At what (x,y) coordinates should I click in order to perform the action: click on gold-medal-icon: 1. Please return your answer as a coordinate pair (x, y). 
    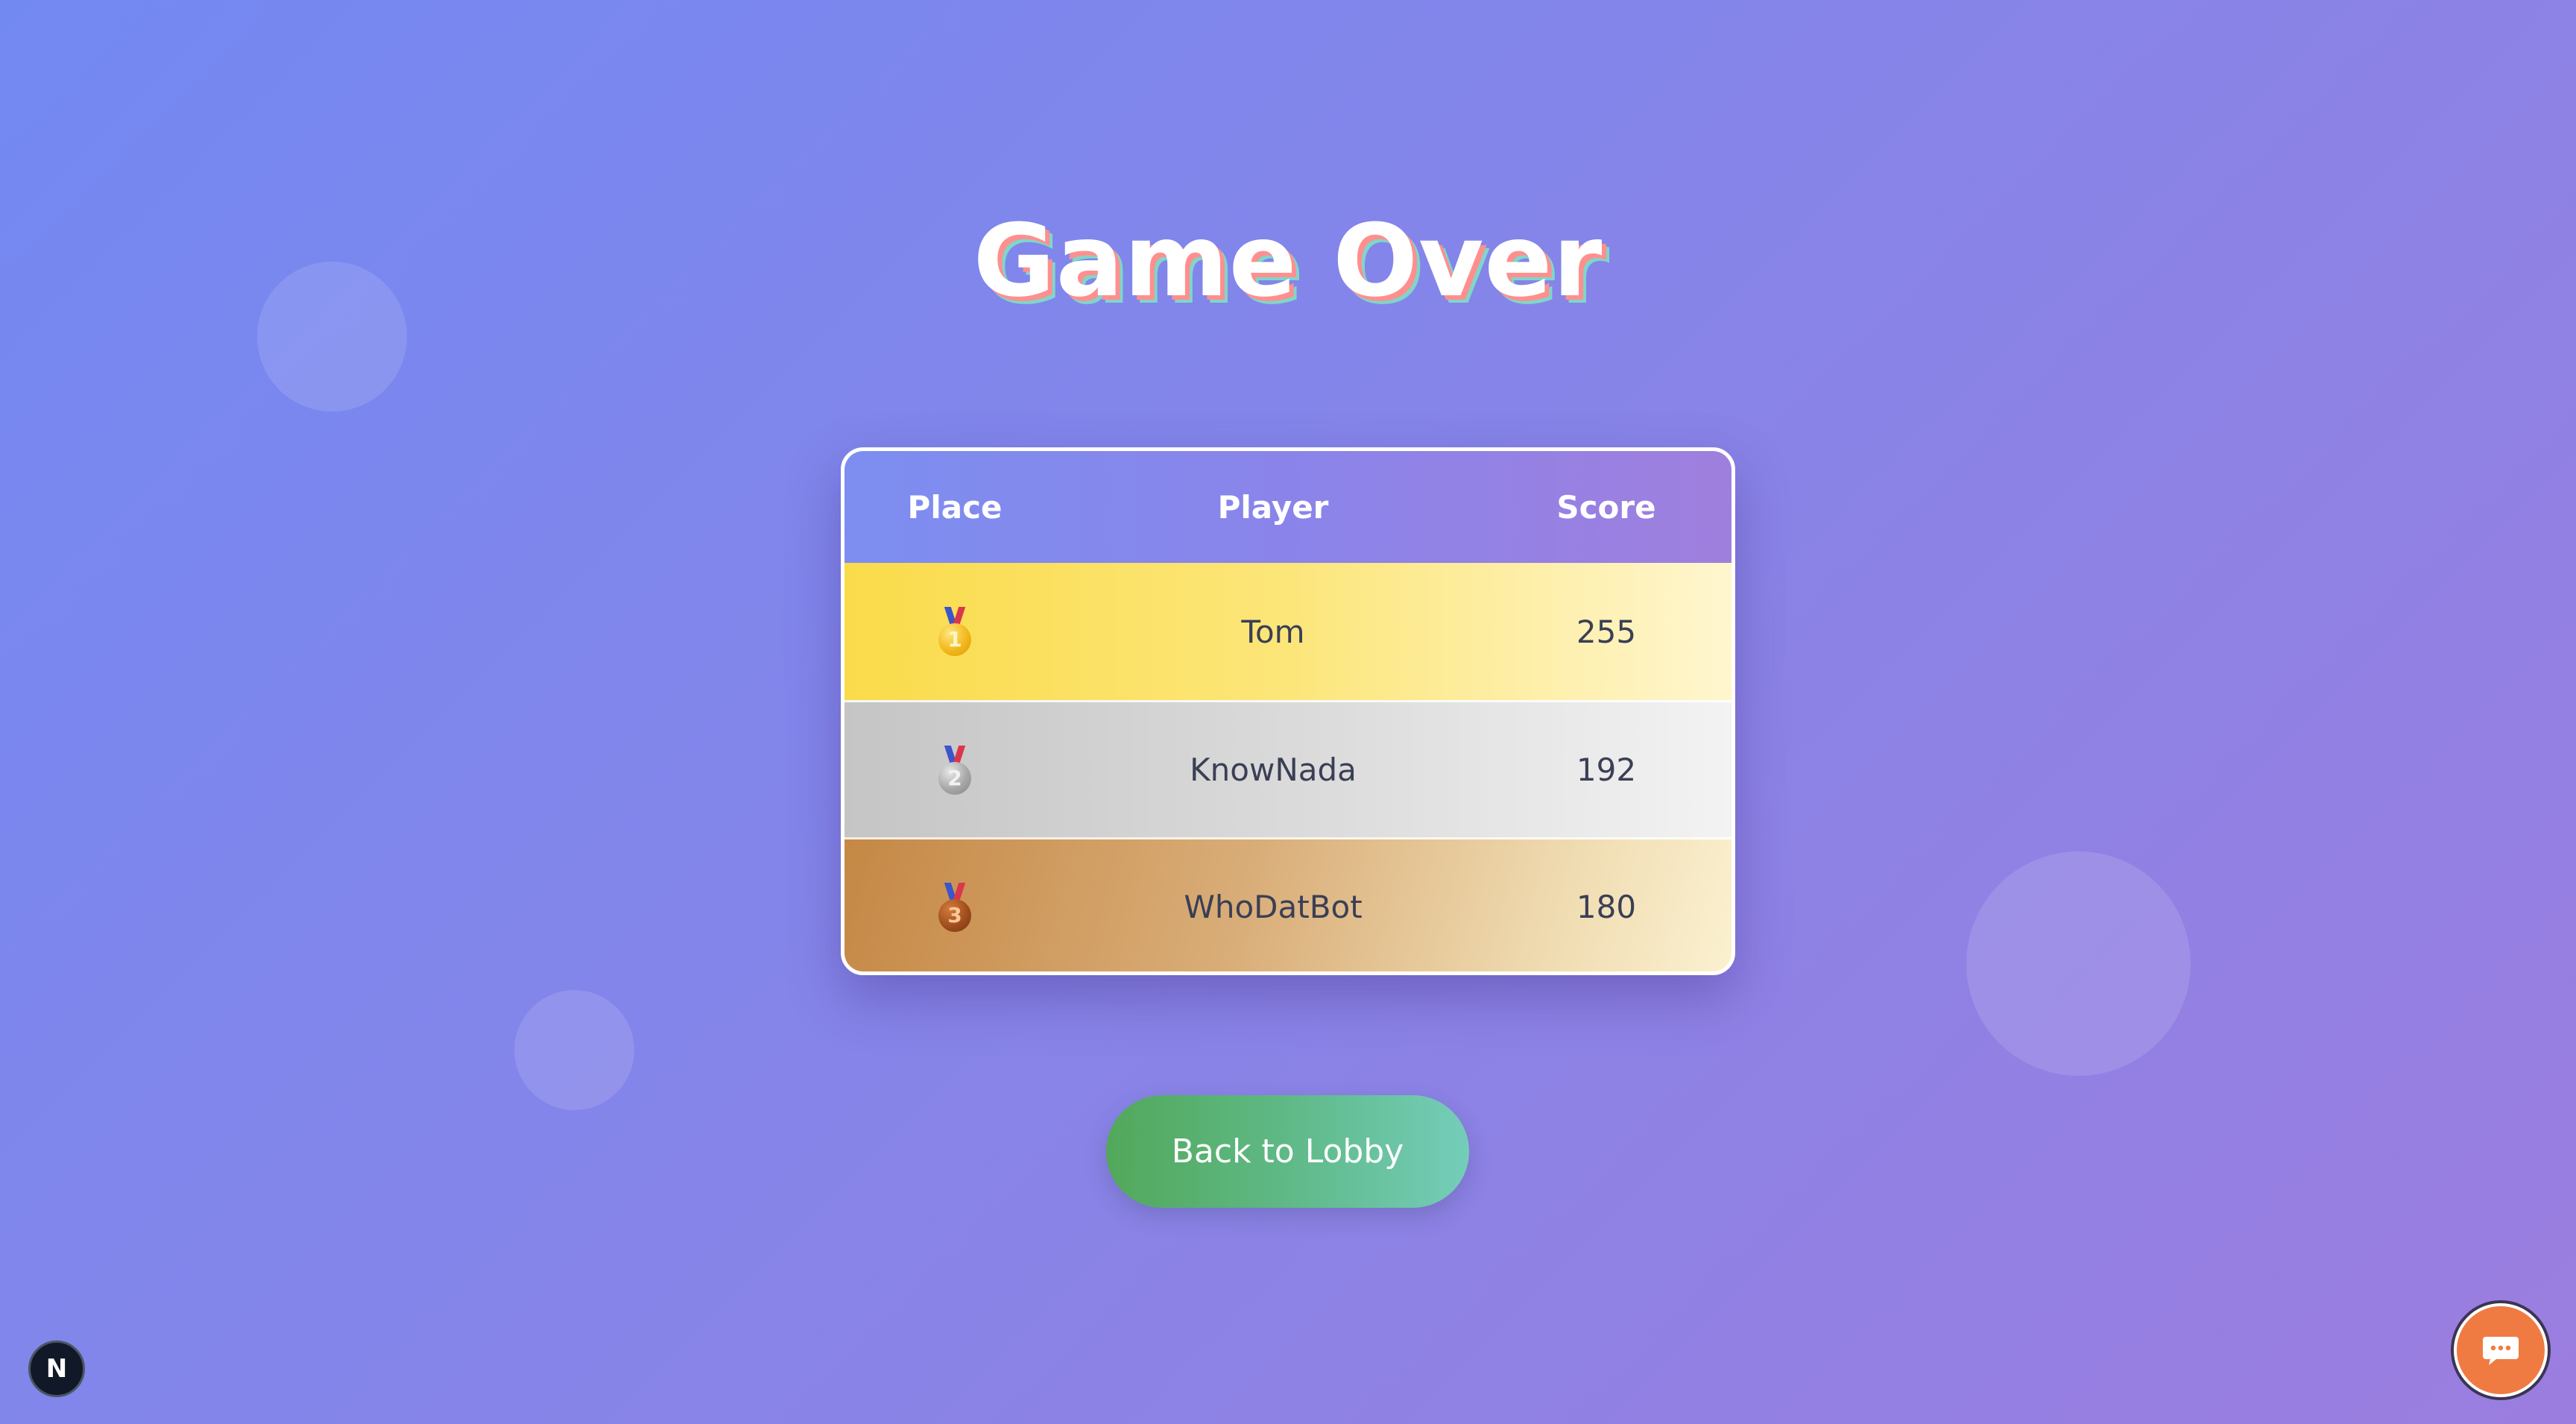
    Looking at the image, I should click on (954, 631).